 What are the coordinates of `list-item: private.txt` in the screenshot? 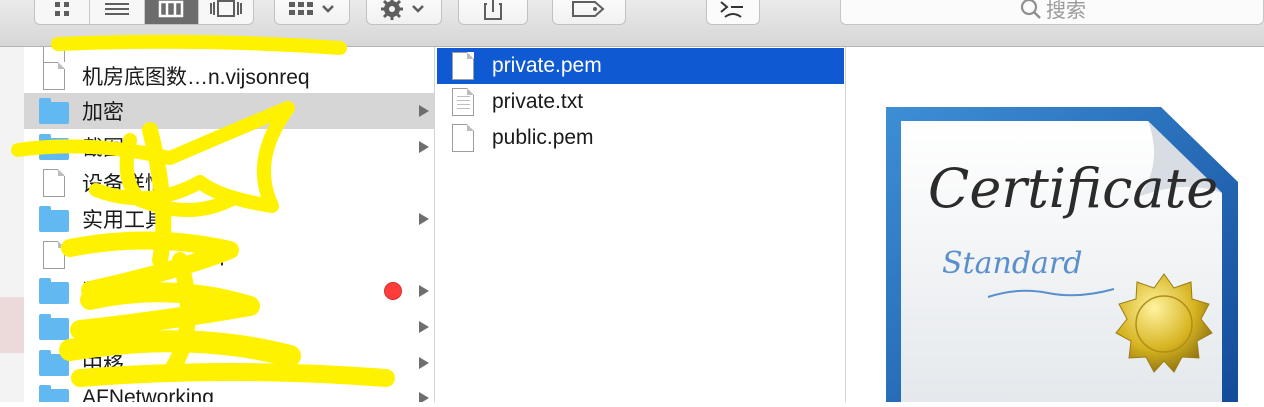 It's located at (640, 102).